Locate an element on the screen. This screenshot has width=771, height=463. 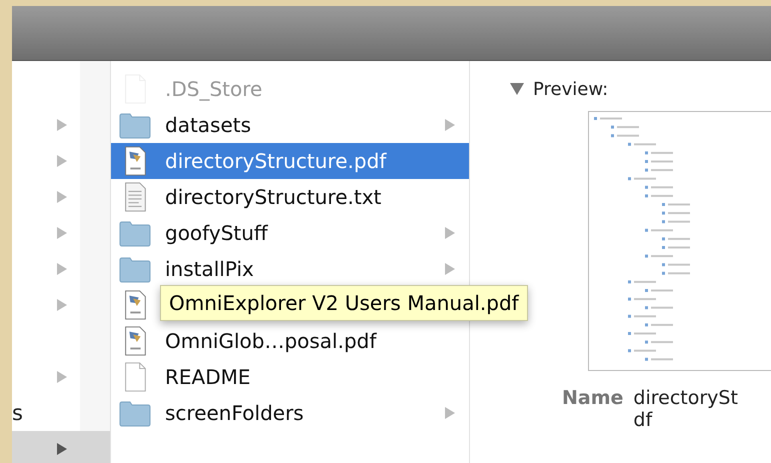
tooltip: OmniExplorer V2 Users Manual.pdf is located at coordinates (344, 303).